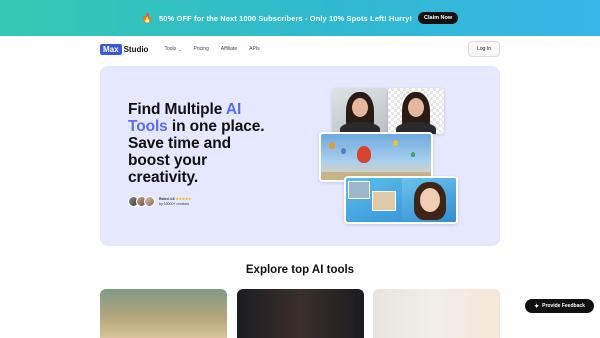  Describe the element at coordinates (216, 126) in the screenshot. I see `hero-line2-rest: in one place.` at that location.